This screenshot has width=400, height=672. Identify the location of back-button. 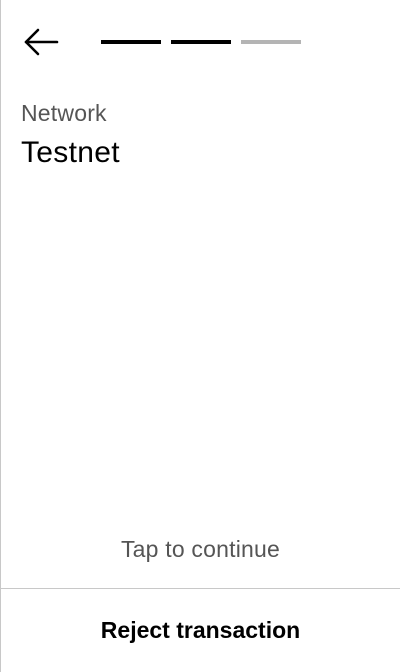
(41, 44).